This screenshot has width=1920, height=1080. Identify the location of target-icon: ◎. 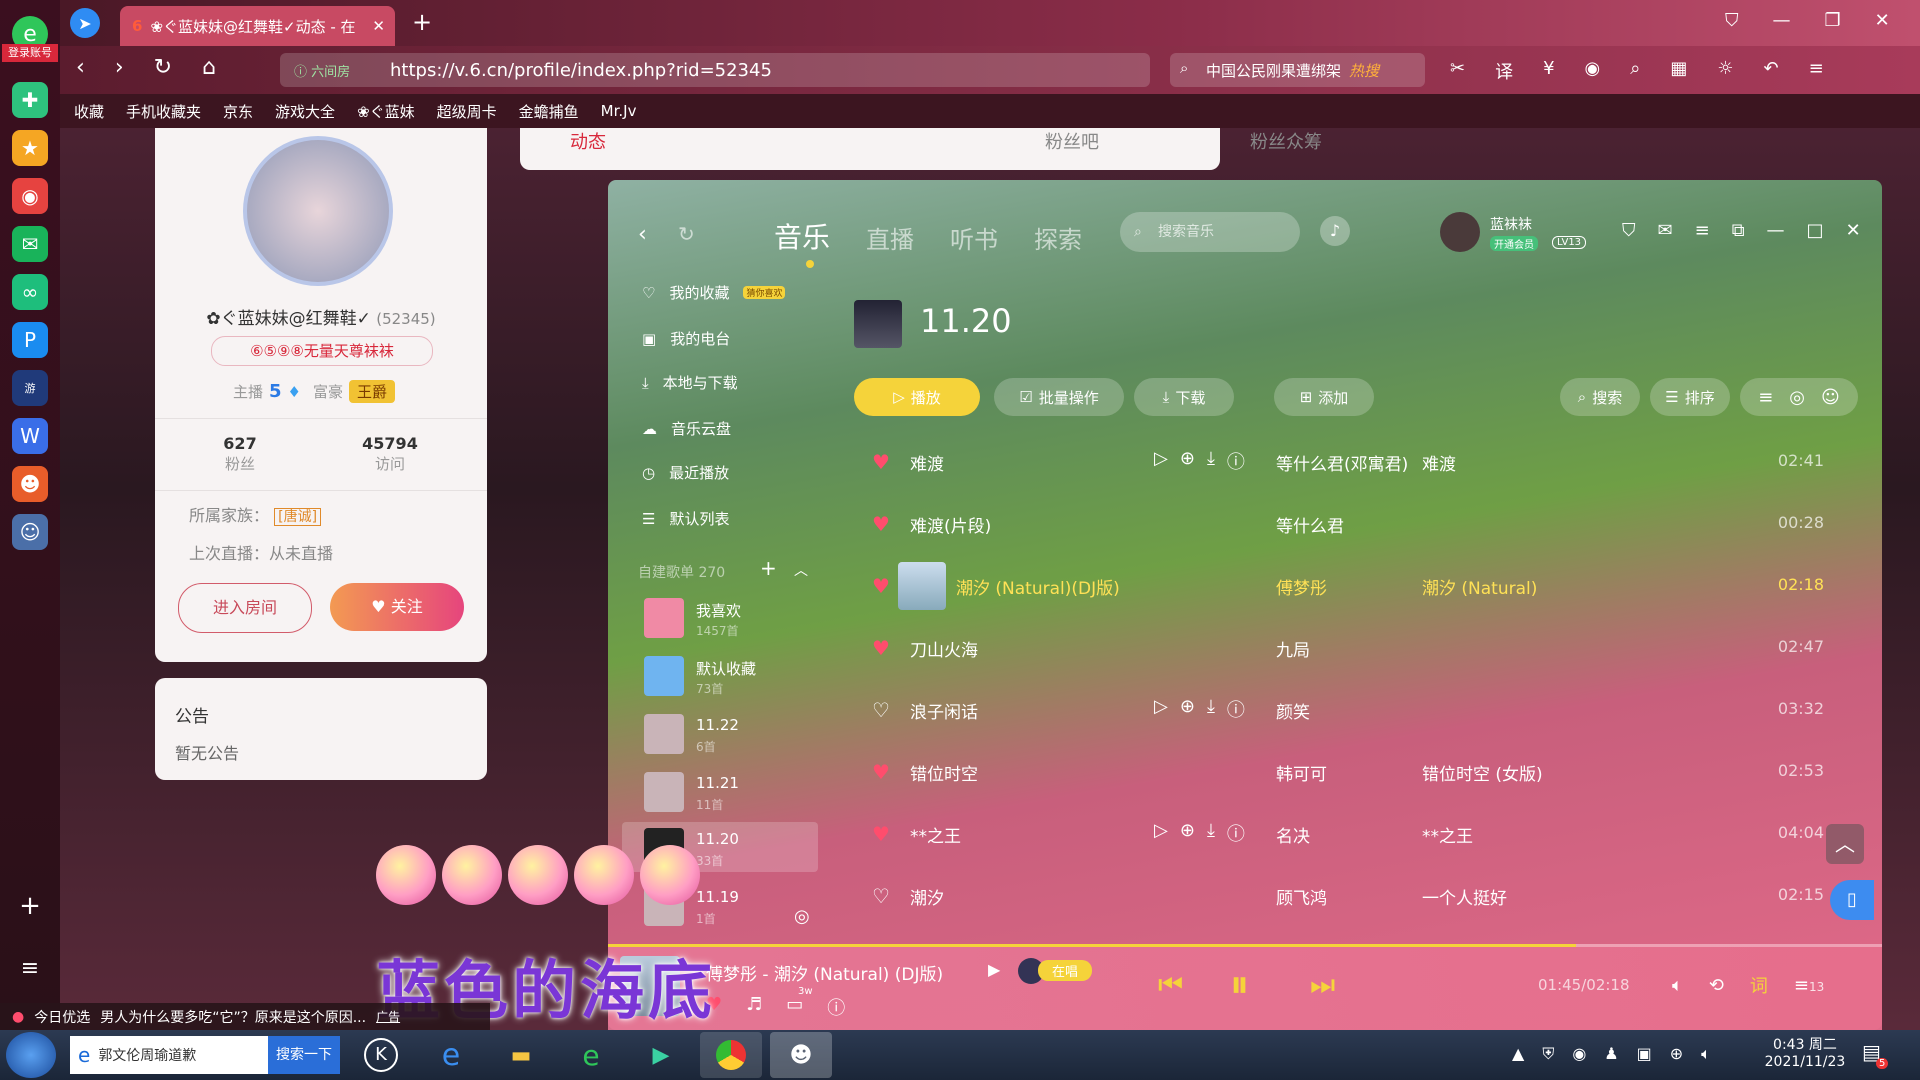
(1797, 397).